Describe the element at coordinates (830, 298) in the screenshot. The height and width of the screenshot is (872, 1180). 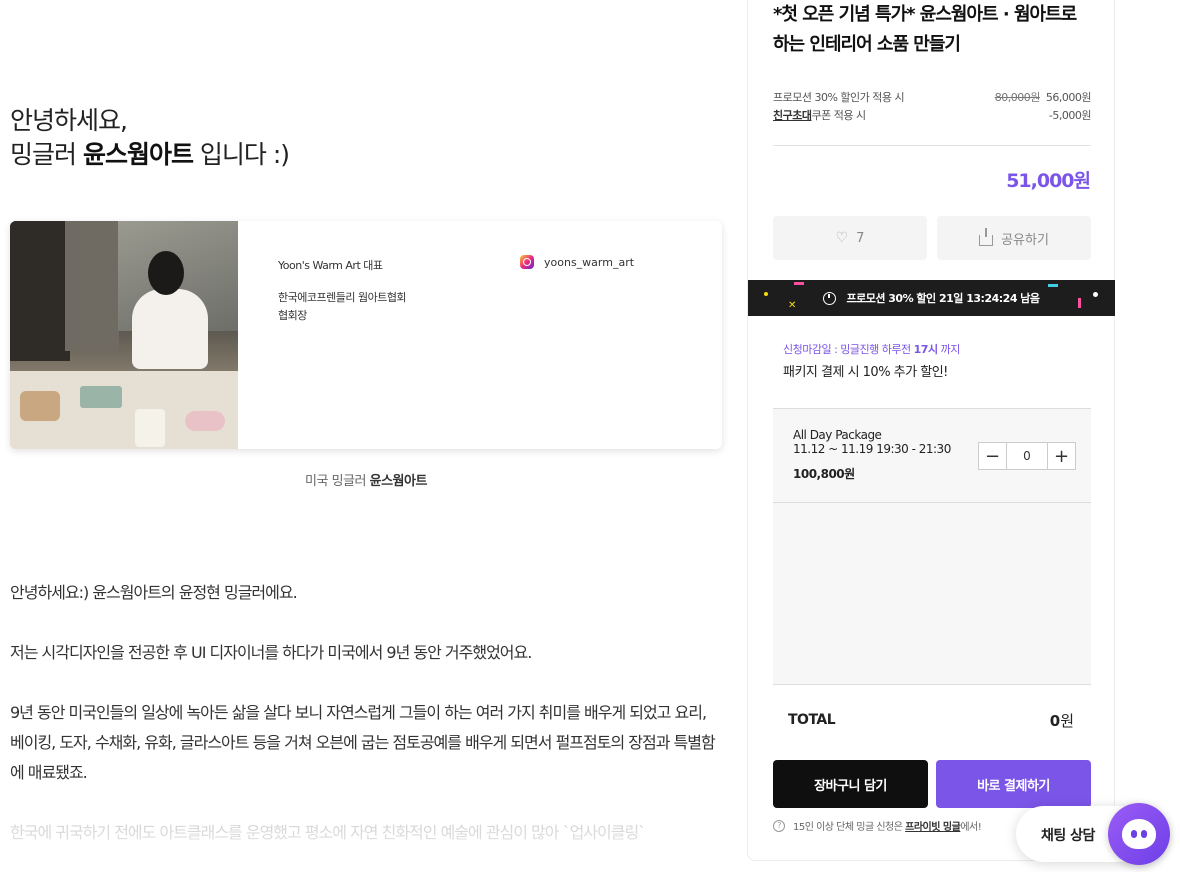
I see `clock-icon` at that location.